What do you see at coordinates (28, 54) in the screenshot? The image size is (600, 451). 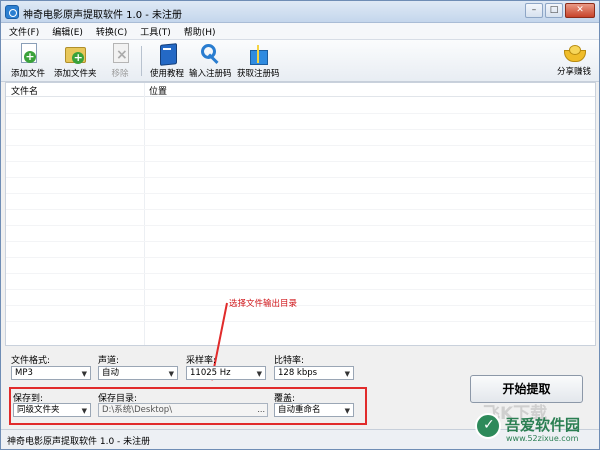 I see `add-file-icon` at bounding box center [28, 54].